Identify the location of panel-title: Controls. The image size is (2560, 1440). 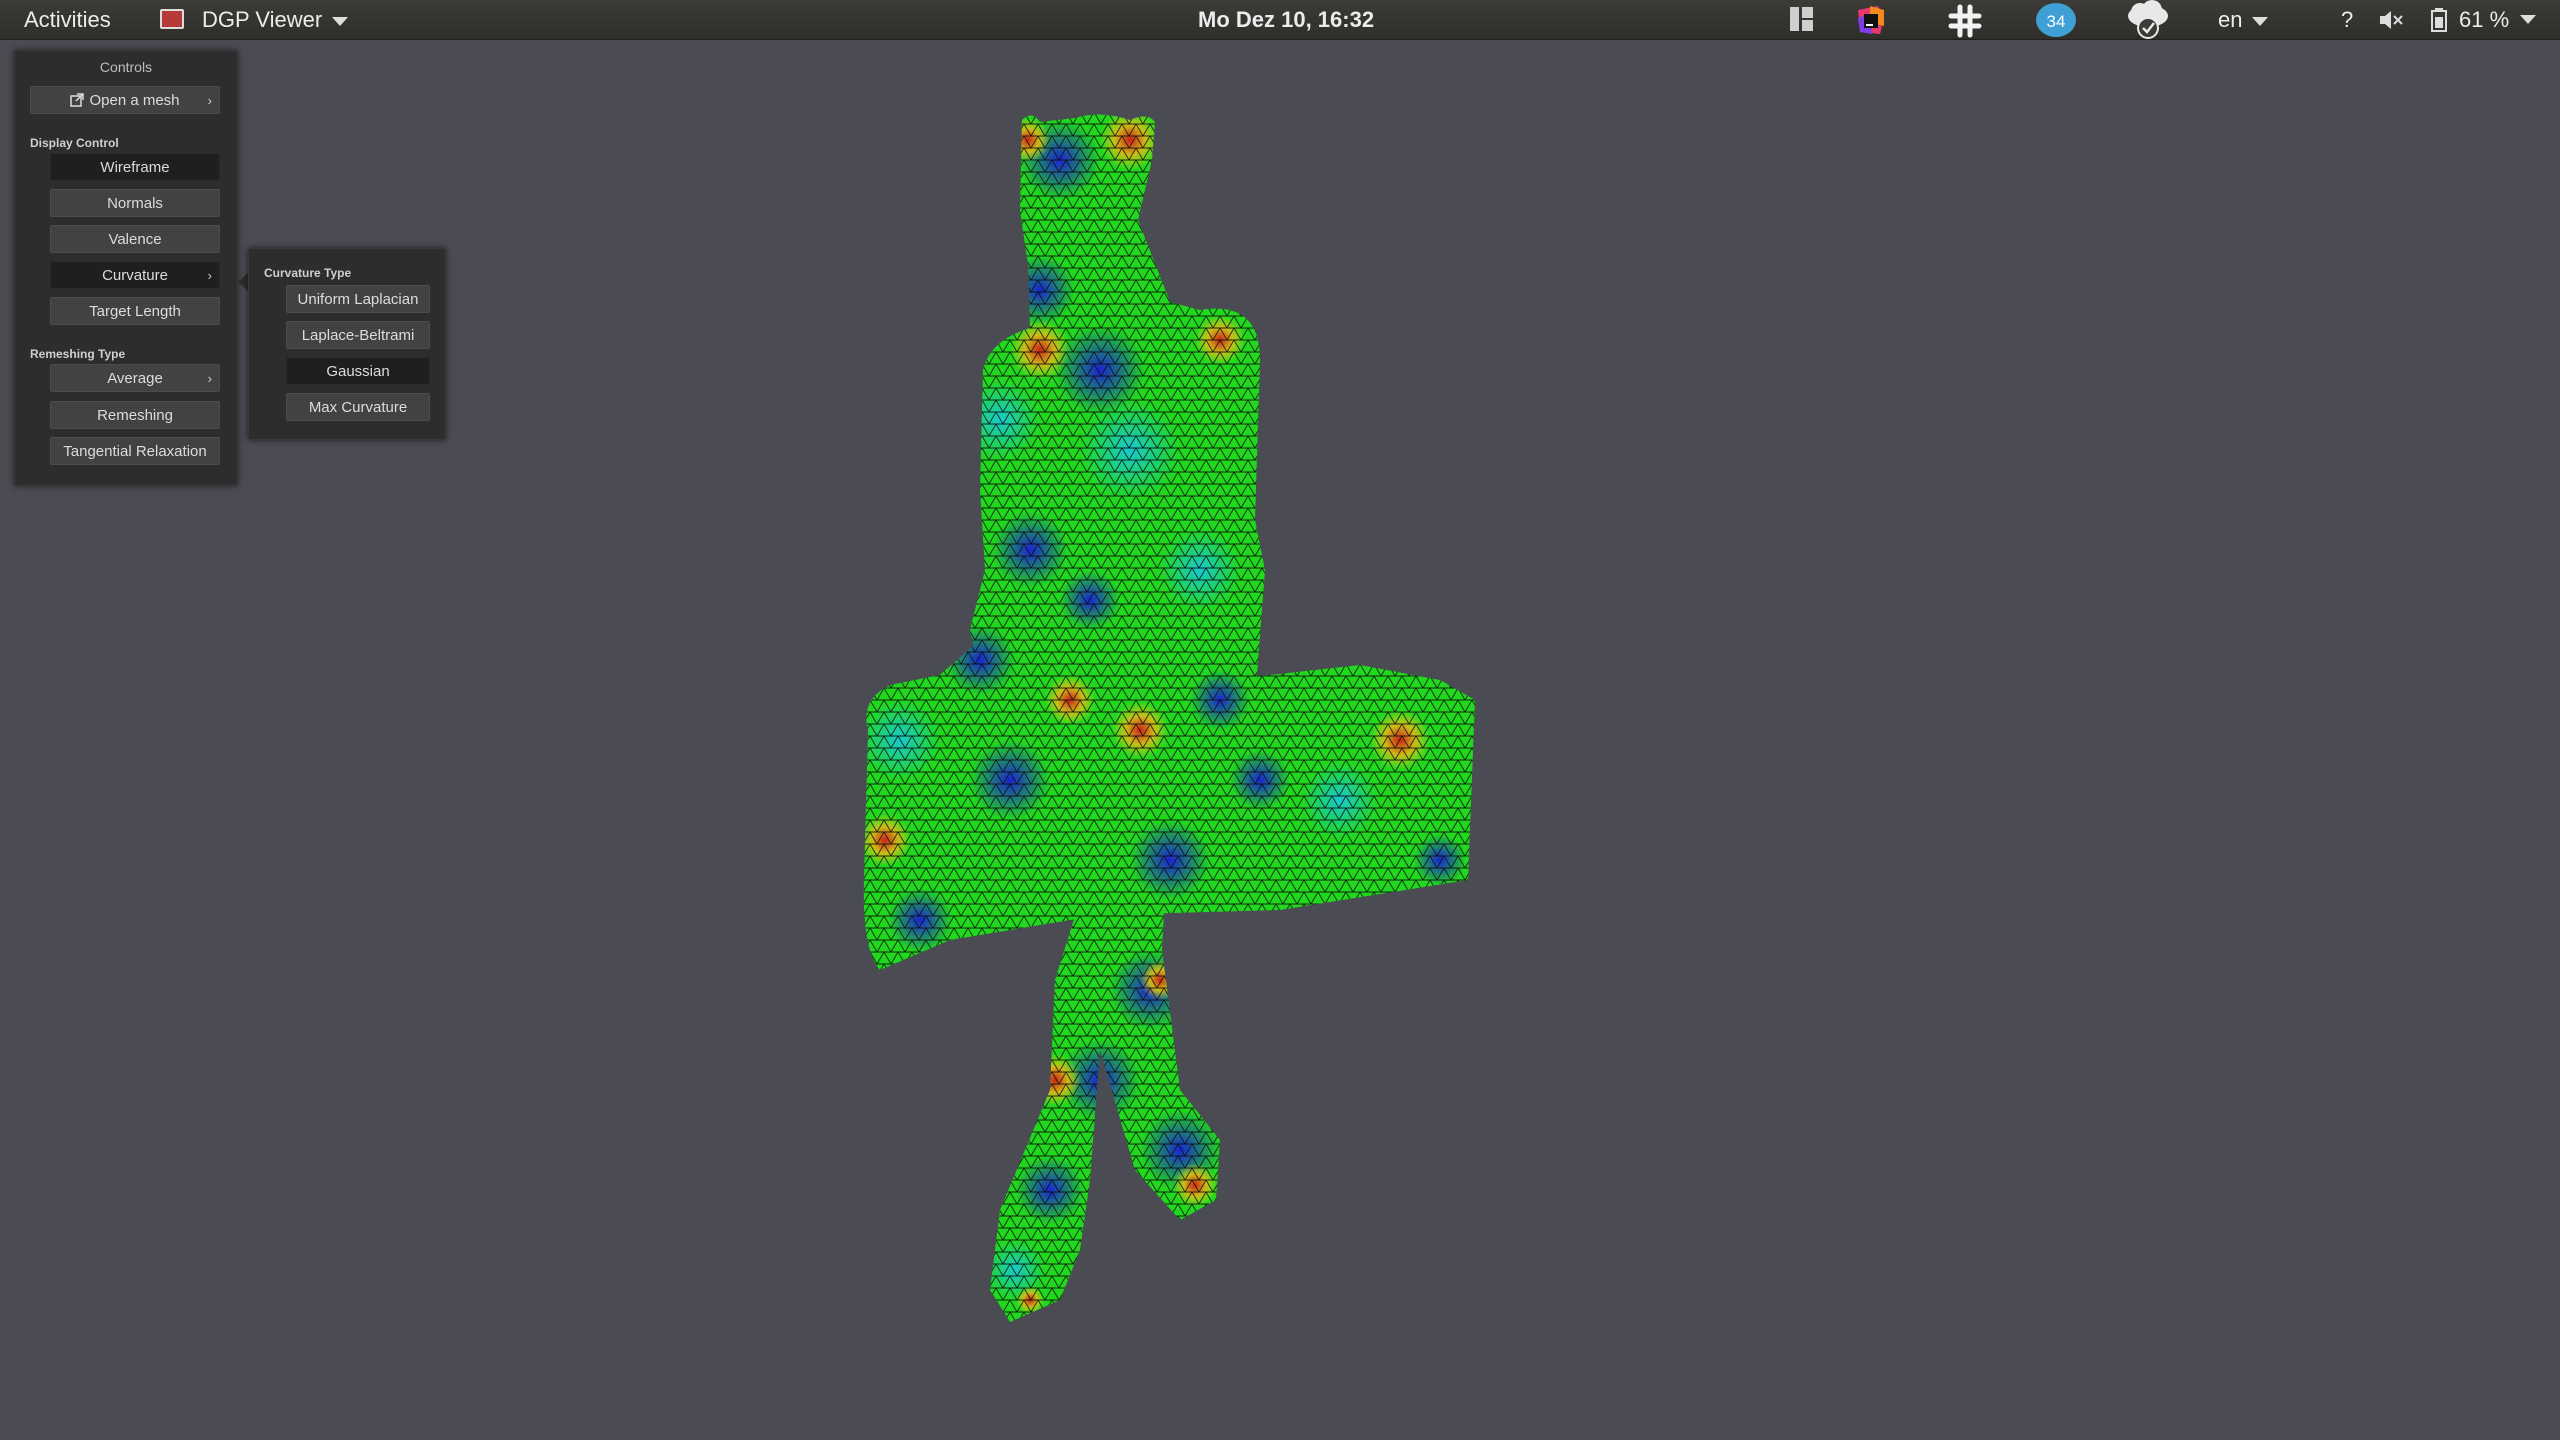
(126, 67).